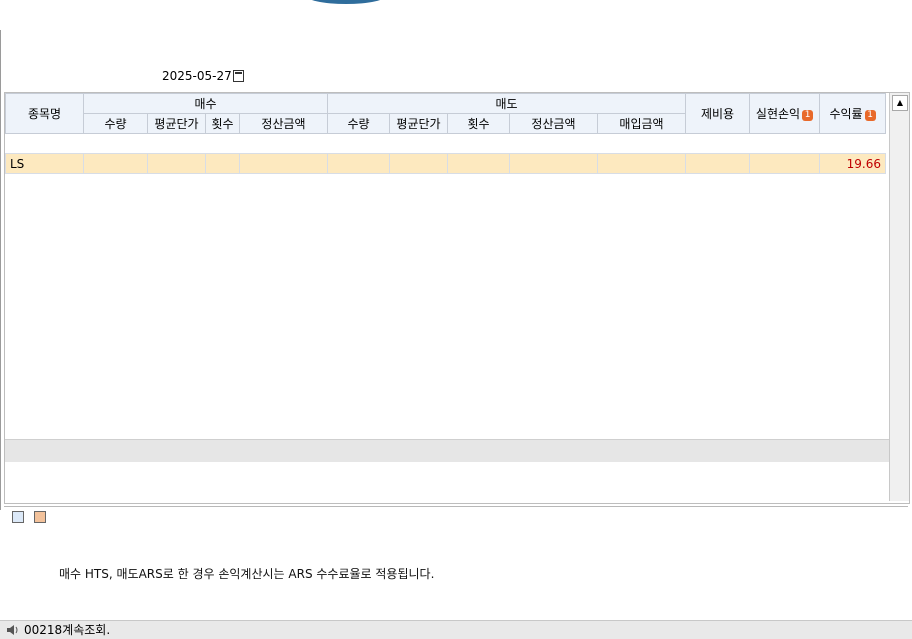 This screenshot has width=912, height=639. I want to click on window-title-decoration, so click(346, 2).